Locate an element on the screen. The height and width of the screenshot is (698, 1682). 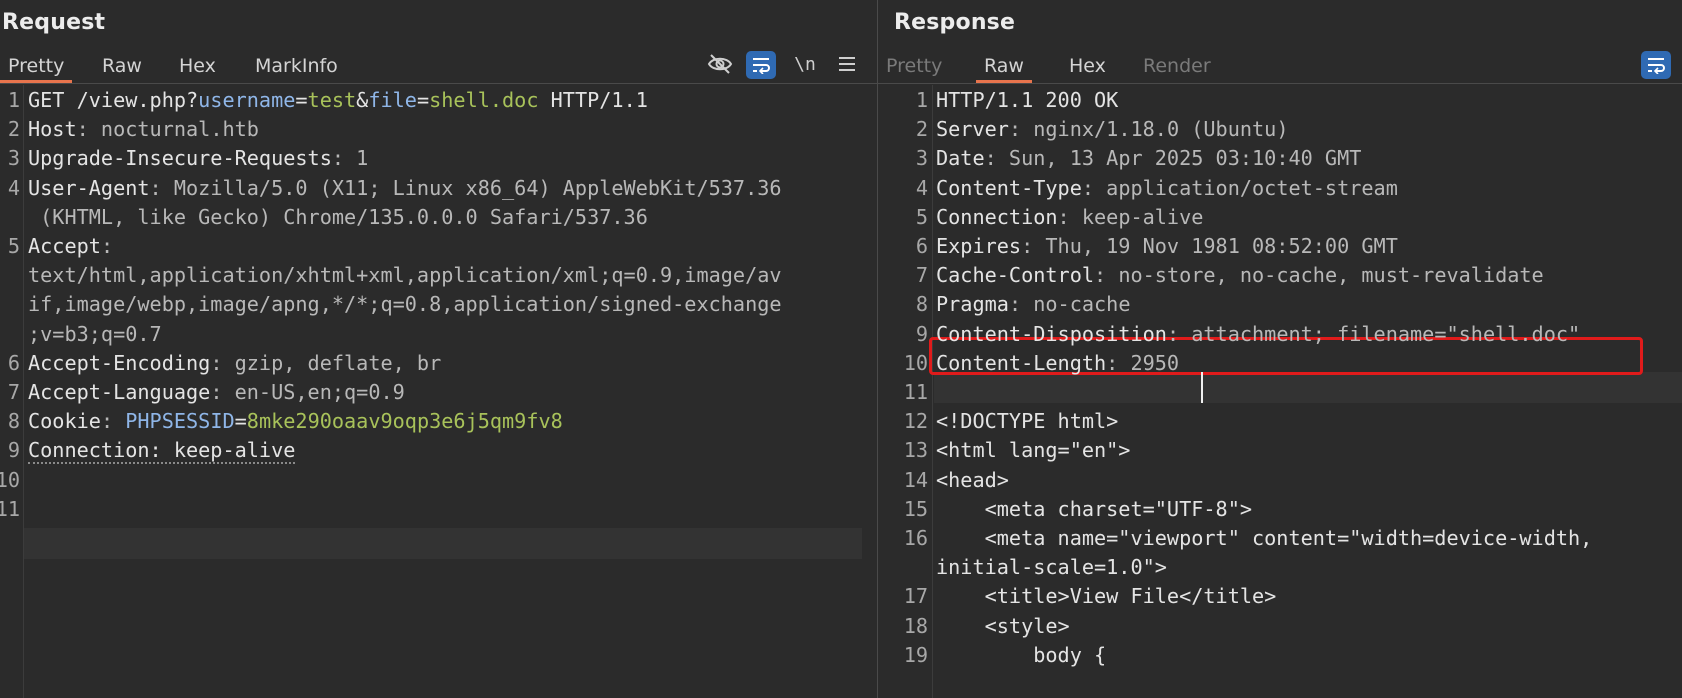
line-number: 1 is located at coordinates (921, 100).